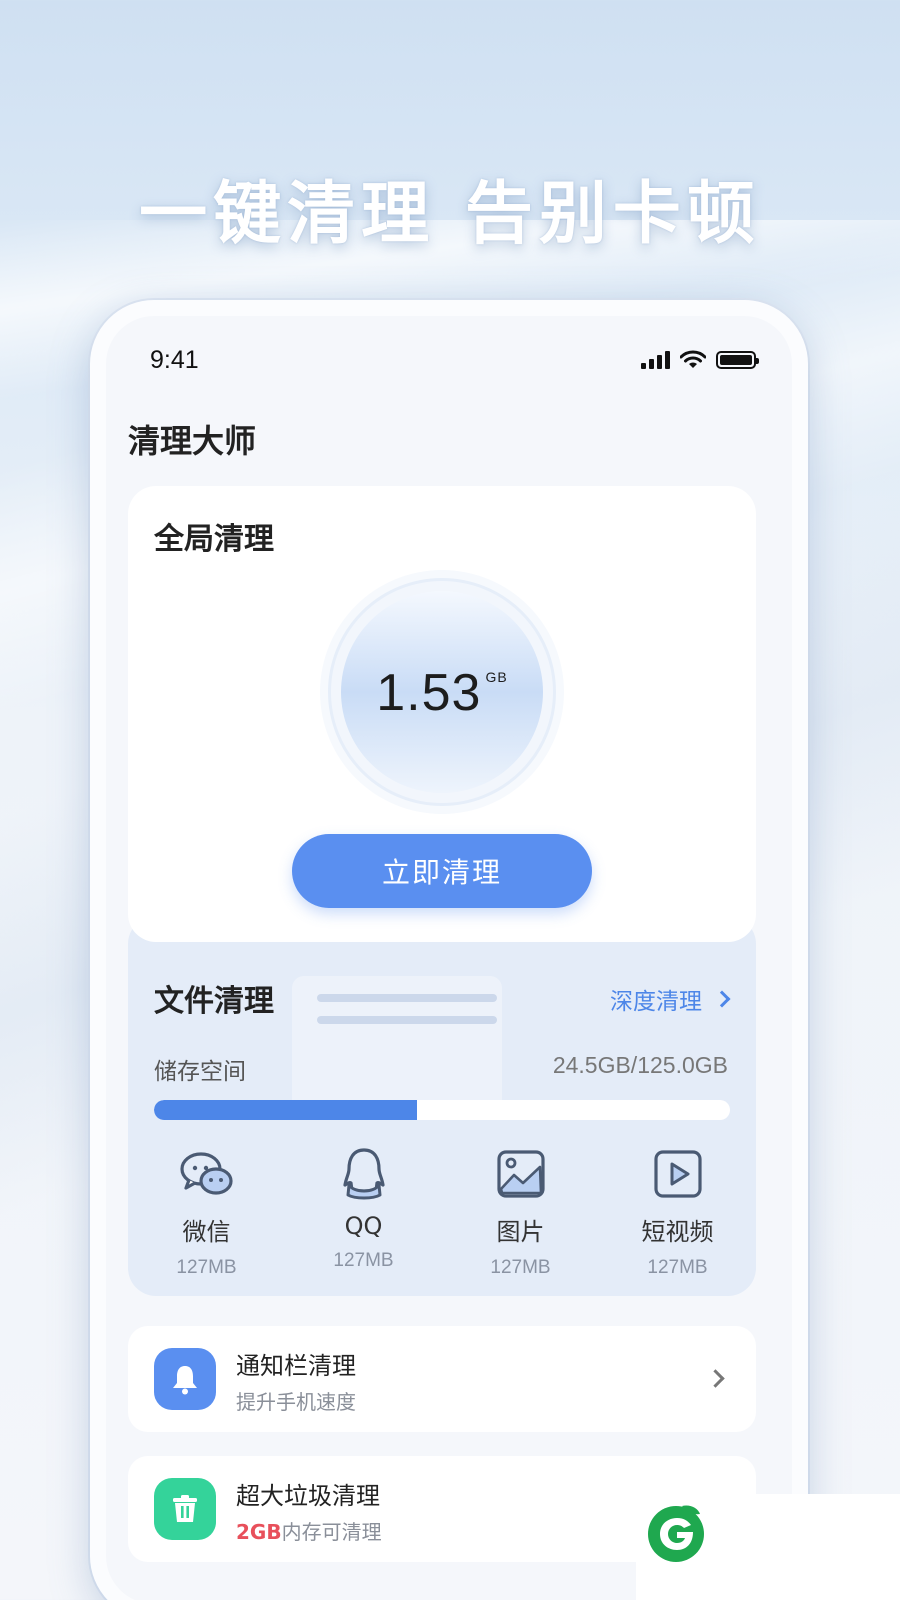 The width and height of the screenshot is (900, 1600). What do you see at coordinates (308, 1496) in the screenshot?
I see `list-item-title: 超大垃圾清理` at bounding box center [308, 1496].